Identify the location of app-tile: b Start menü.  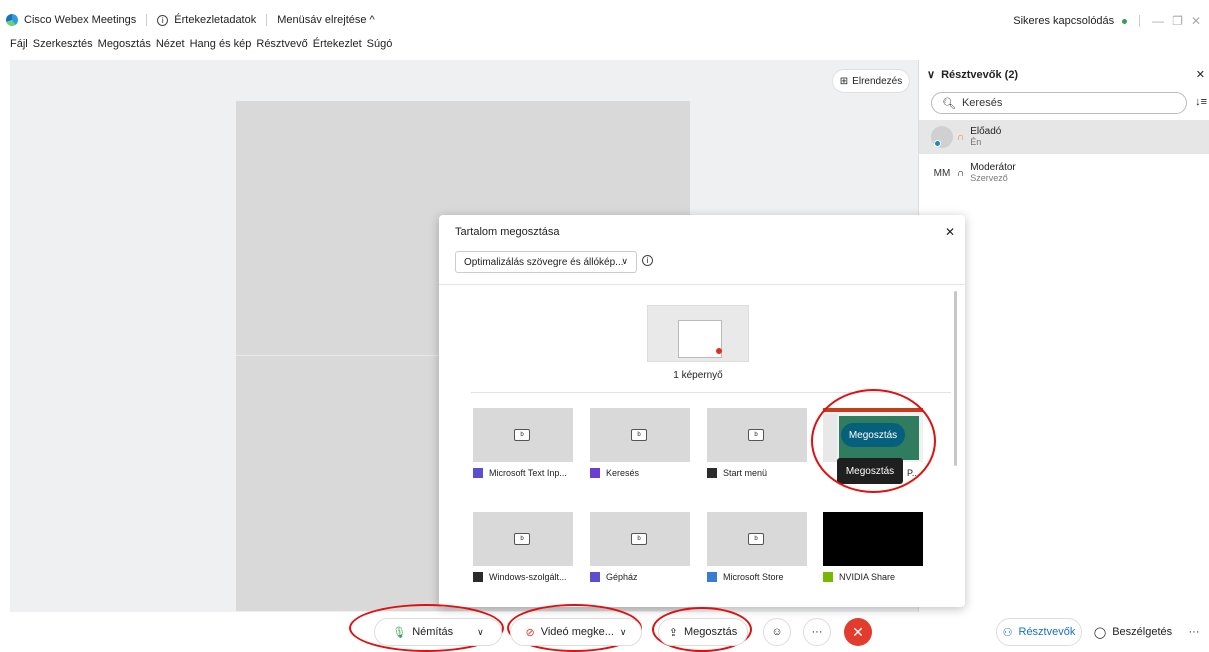
(757, 443).